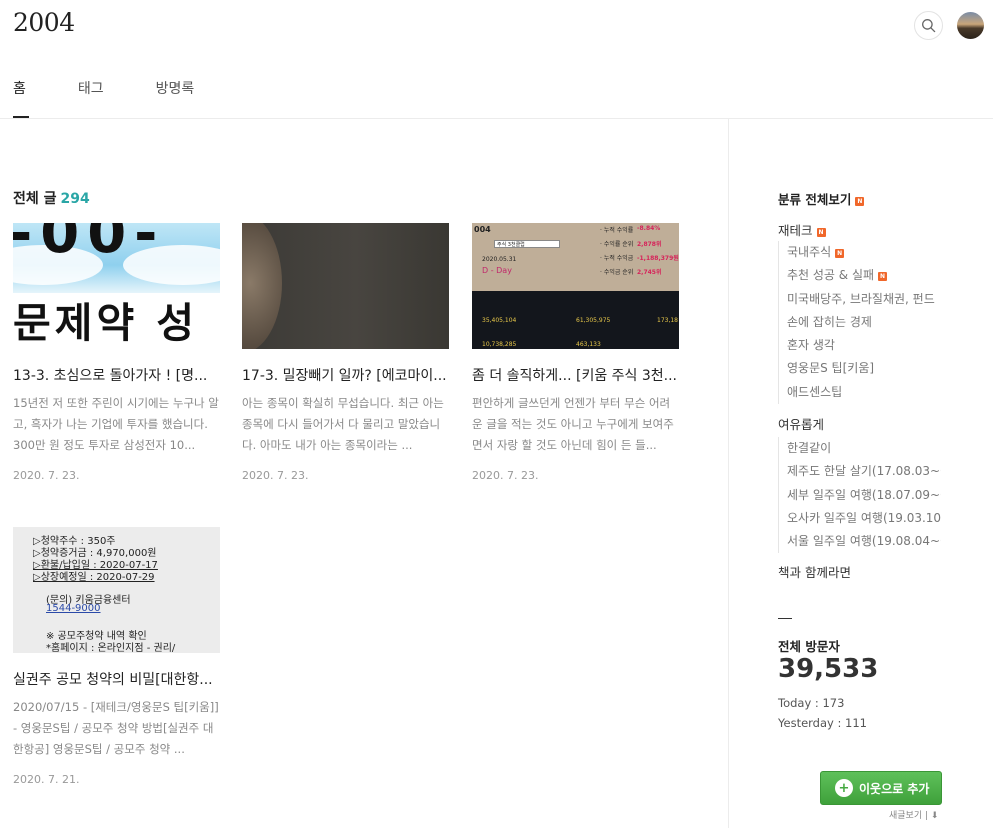 The height and width of the screenshot is (828, 993). Describe the element at coordinates (75, 199) in the screenshot. I see `post-count-number: 294` at that location.